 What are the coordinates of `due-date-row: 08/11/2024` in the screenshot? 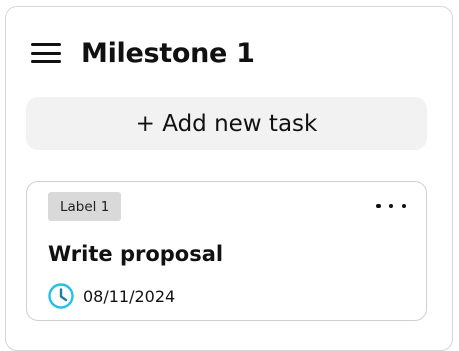 It's located at (111, 296).